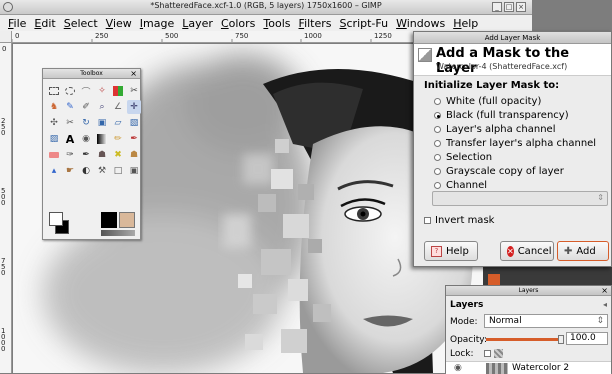 This screenshot has height=374, width=612. What do you see at coordinates (86, 123) in the screenshot?
I see `rotate-icon: ↻` at bounding box center [86, 123].